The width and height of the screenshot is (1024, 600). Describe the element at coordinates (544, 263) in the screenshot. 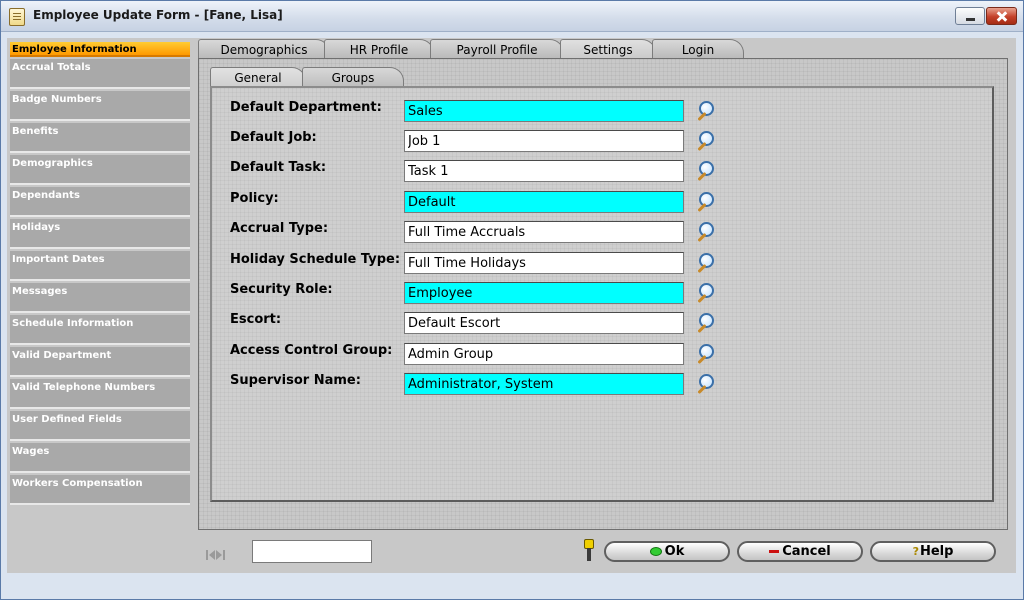

I see `holiday-schedule-type-input` at that location.